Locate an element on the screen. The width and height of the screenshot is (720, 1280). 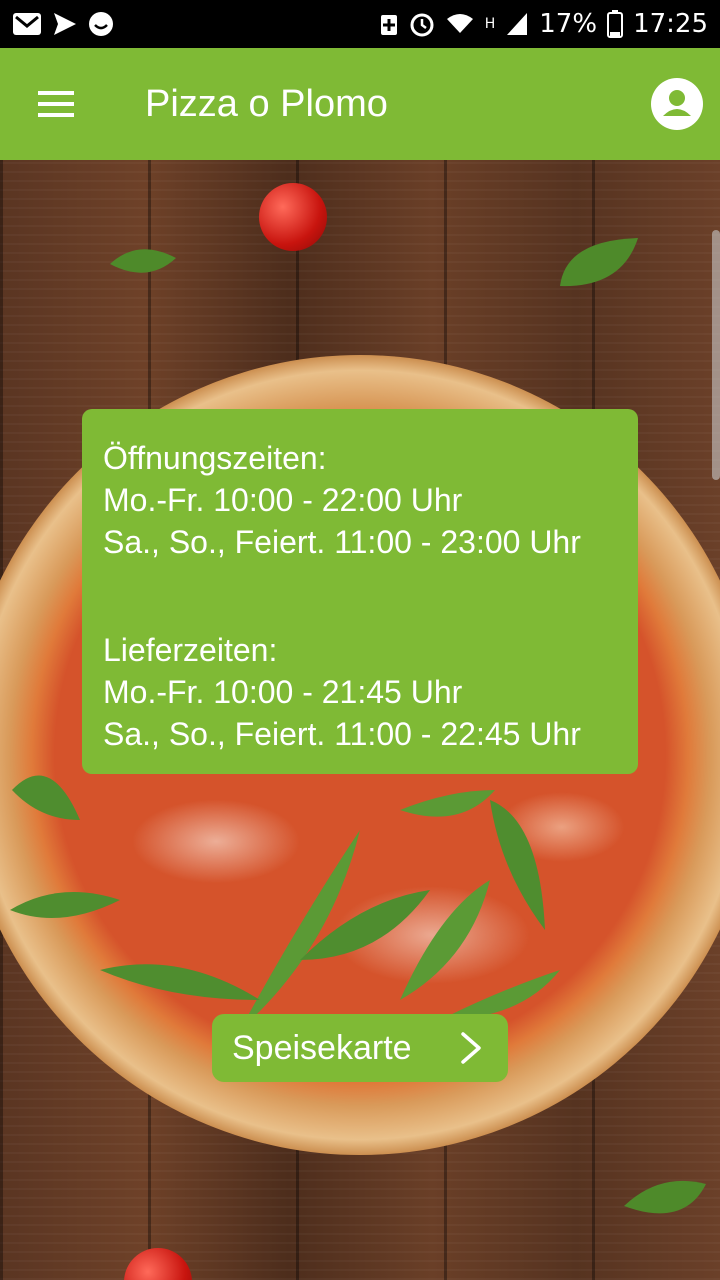
network-type: H is located at coordinates (490, 24).